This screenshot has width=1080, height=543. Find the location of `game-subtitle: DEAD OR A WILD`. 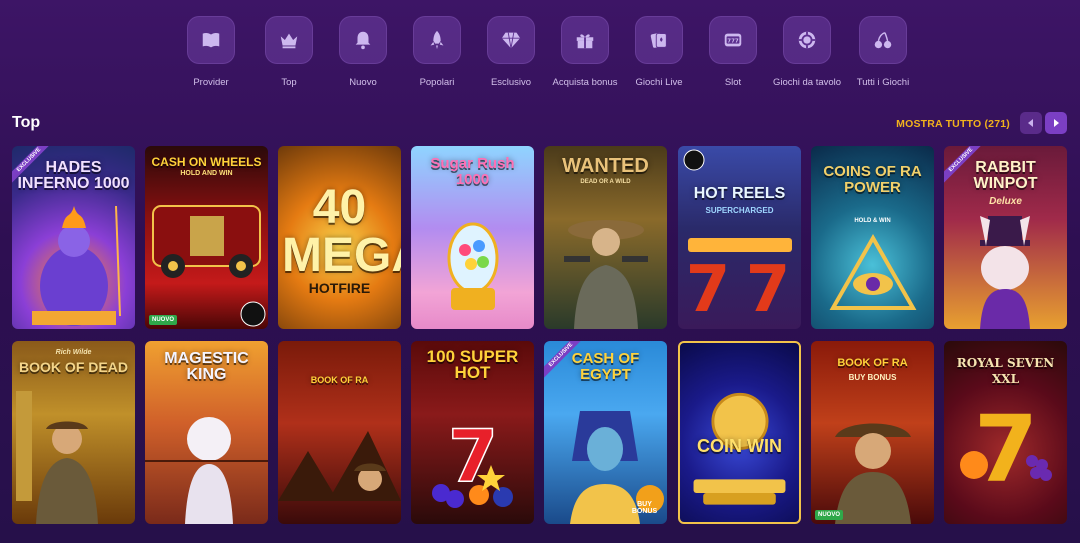

game-subtitle: DEAD OR A WILD is located at coordinates (605, 182).